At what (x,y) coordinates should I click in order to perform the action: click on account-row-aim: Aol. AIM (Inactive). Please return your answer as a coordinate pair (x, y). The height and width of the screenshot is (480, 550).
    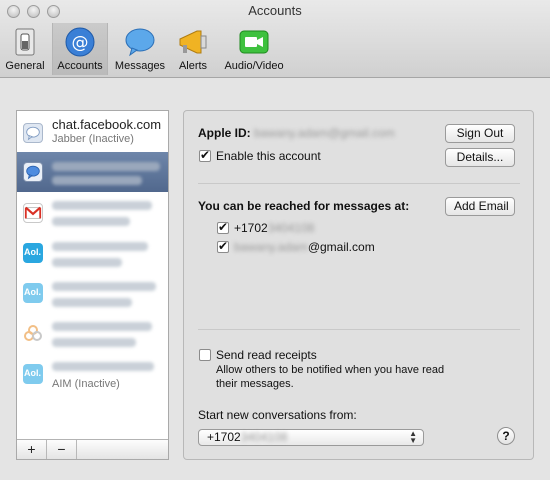
    Looking at the image, I should click on (92, 374).